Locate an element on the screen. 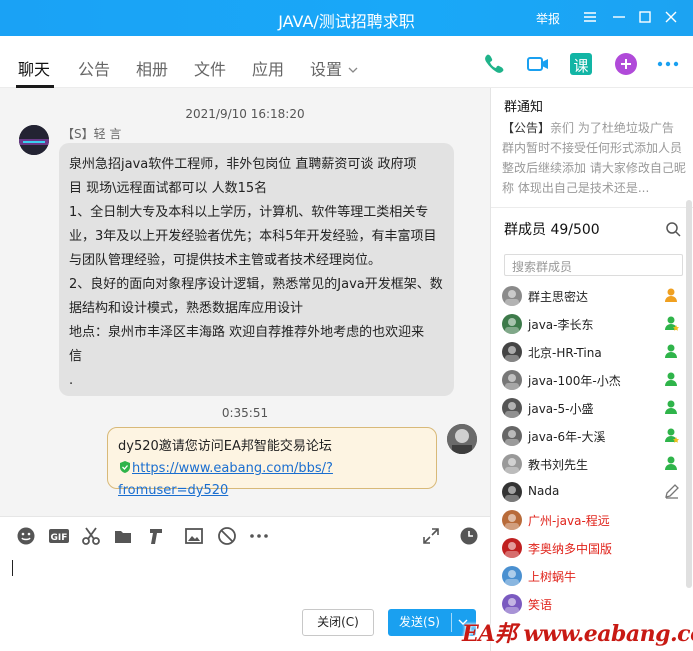 The image size is (693, 651). gif-icon: GIF is located at coordinates (59, 536).